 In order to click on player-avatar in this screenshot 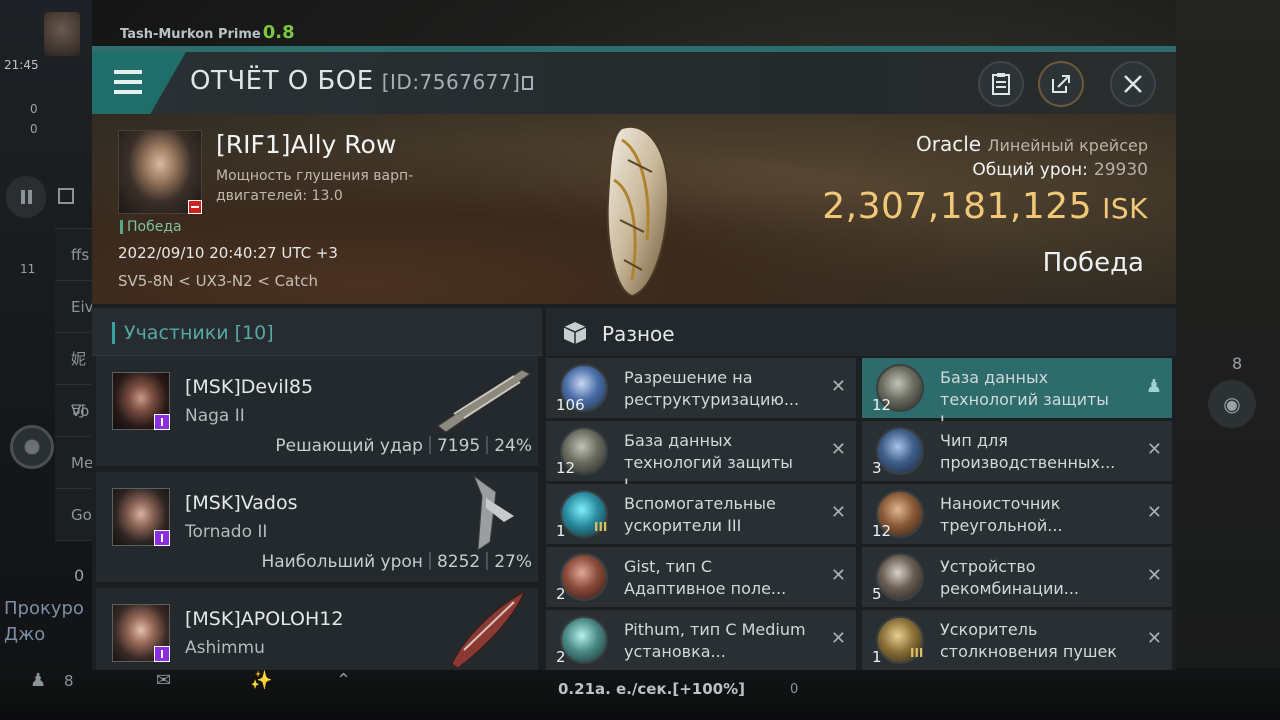, I will do `click(62, 34)`.